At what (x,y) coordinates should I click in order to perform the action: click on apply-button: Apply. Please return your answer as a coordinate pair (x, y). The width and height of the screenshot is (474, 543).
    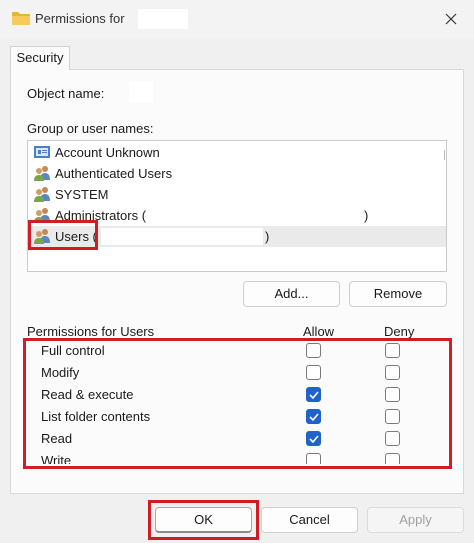
    Looking at the image, I should click on (415, 520).